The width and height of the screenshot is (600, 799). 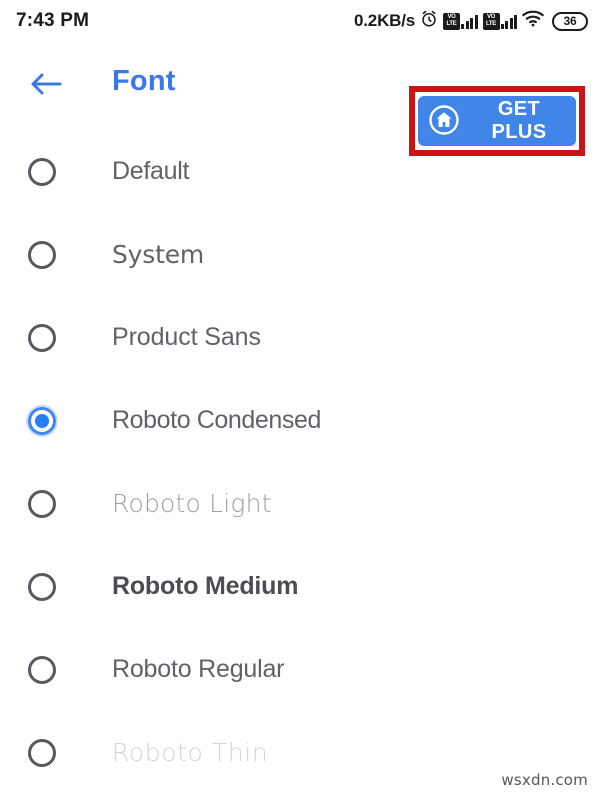 I want to click on font-option-row: Roboto Medium, so click(x=300, y=586).